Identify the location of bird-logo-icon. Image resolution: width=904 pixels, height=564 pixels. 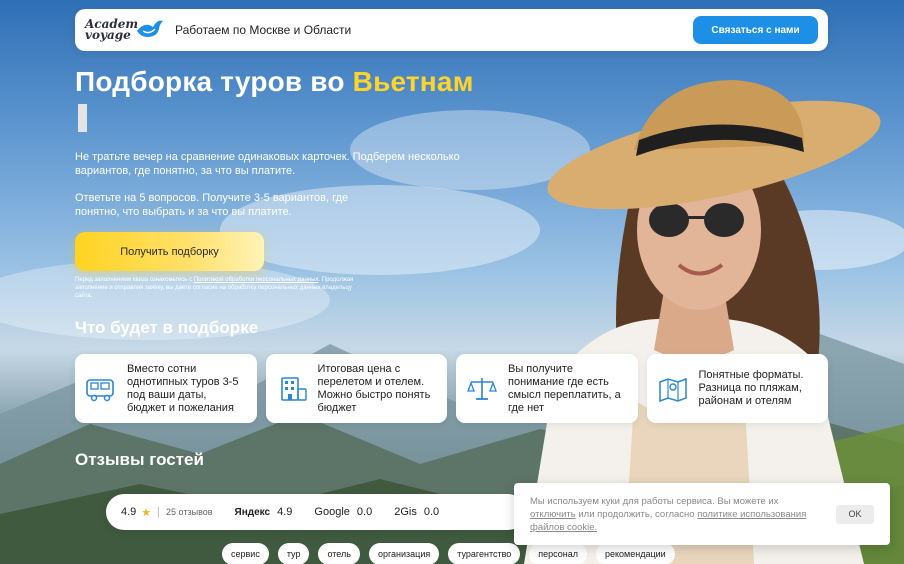
(150, 28).